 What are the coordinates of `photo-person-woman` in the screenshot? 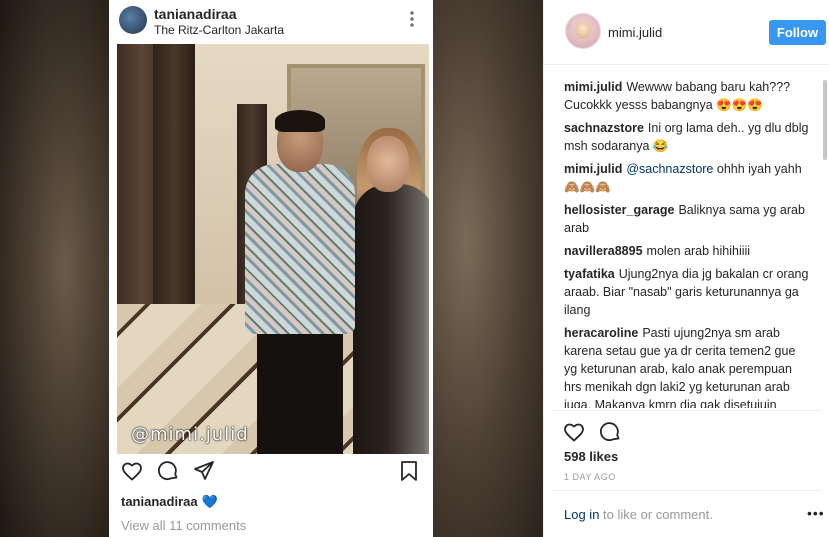 It's located at (391, 319).